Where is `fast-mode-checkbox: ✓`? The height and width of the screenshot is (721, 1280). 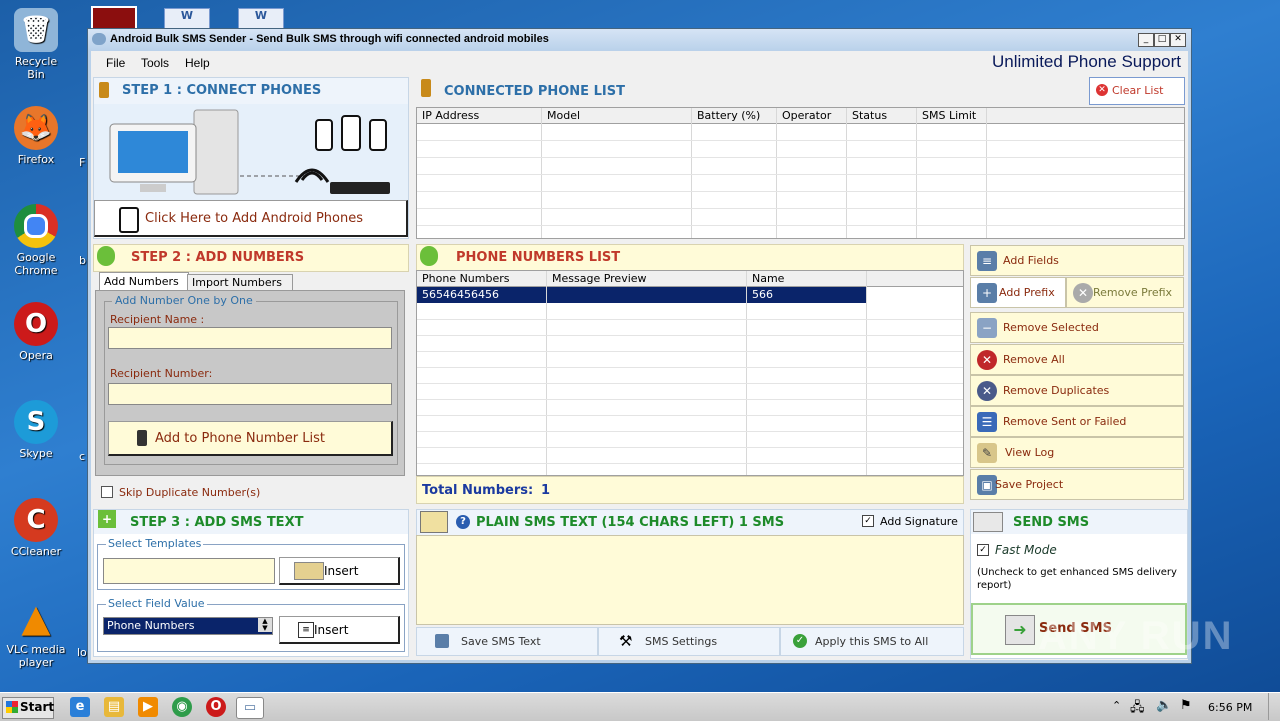 fast-mode-checkbox: ✓ is located at coordinates (983, 550).